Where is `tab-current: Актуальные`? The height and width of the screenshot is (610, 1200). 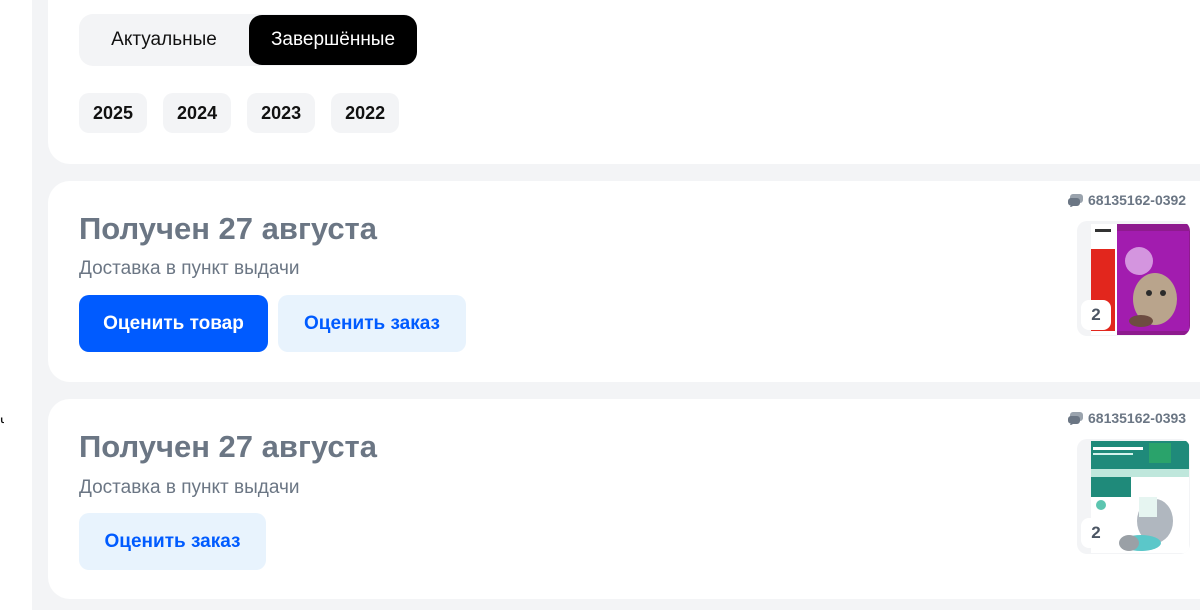 tab-current: Актуальные is located at coordinates (164, 40).